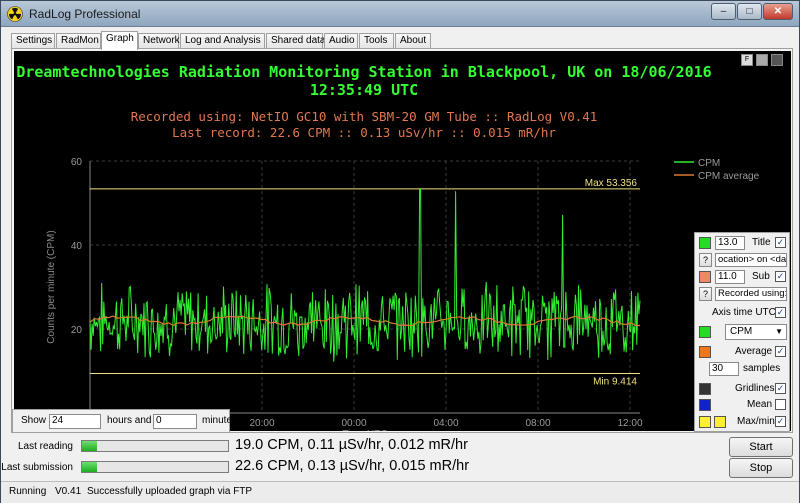  I want to click on font-button: F, so click(747, 60).